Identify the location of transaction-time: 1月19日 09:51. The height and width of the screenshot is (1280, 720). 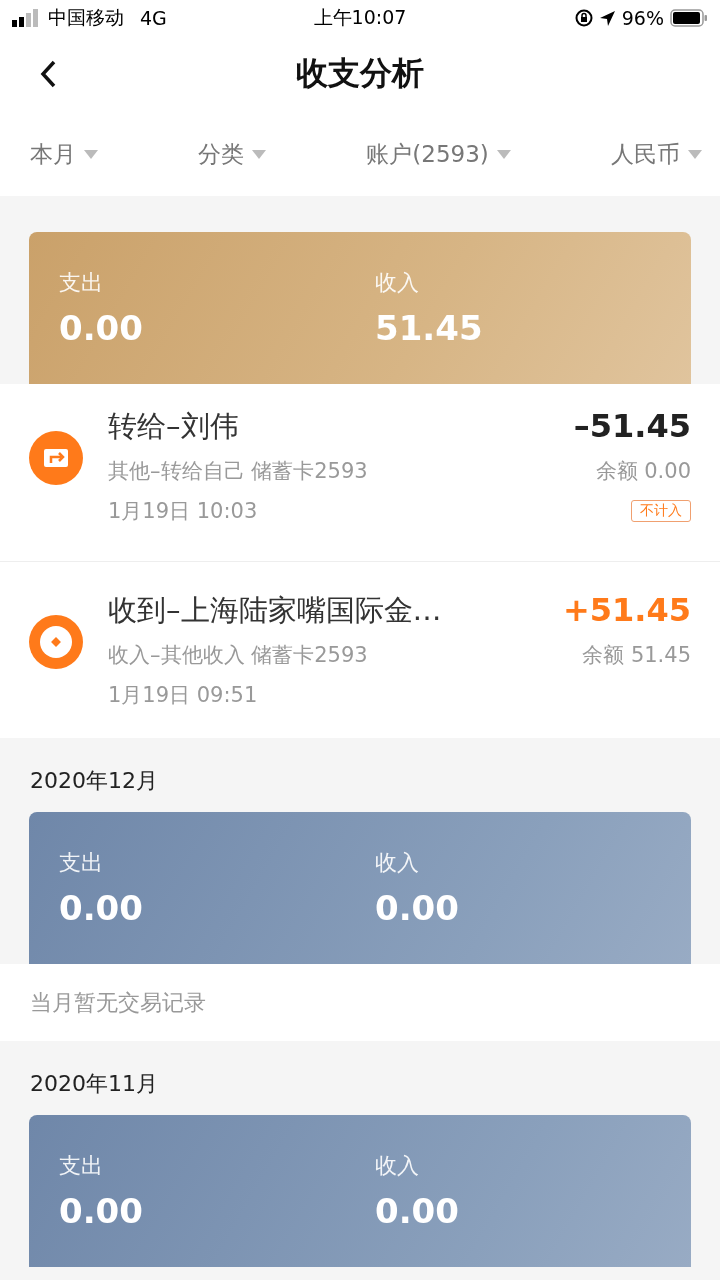
(183, 695).